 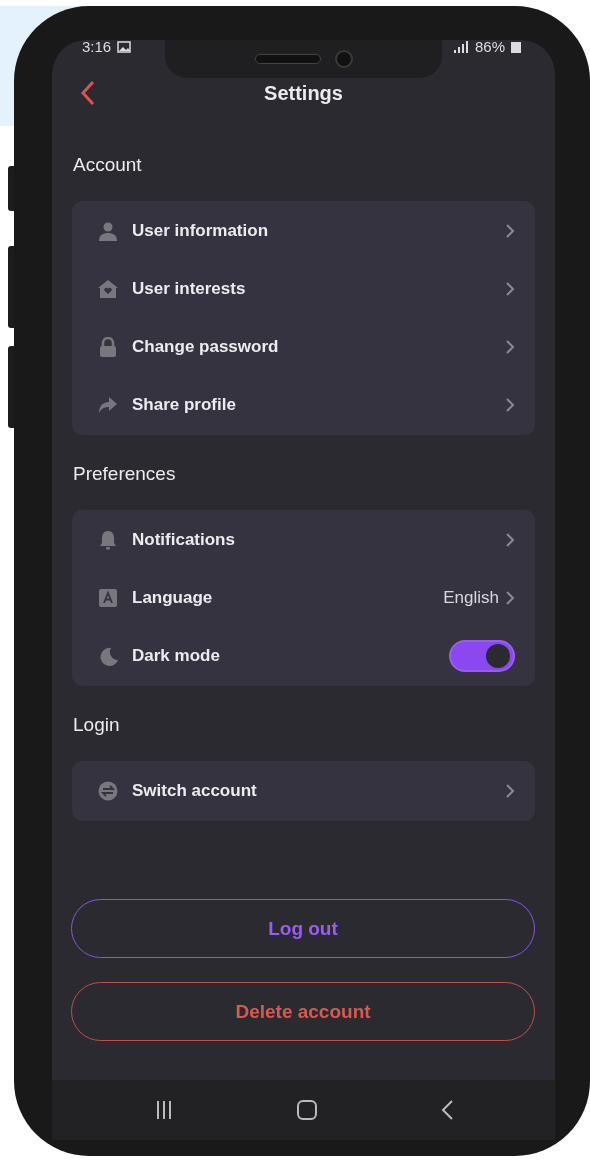 What do you see at coordinates (206, 347) in the screenshot?
I see `row-label: Change password` at bounding box center [206, 347].